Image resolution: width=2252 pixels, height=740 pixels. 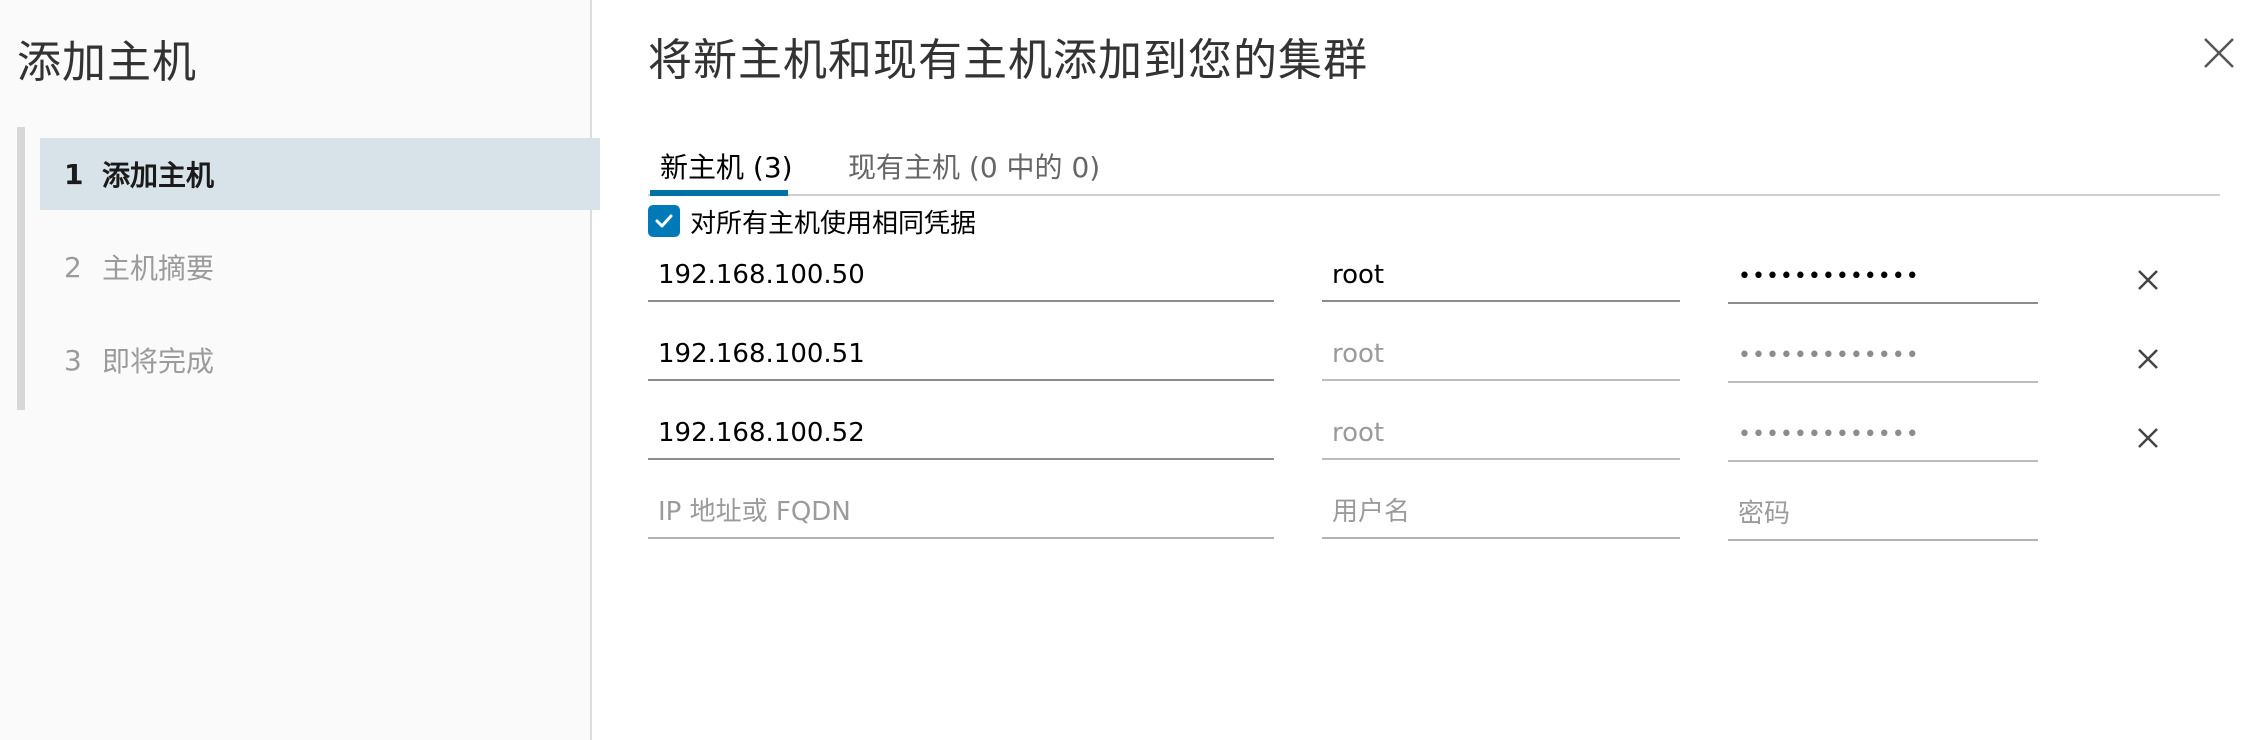 I want to click on new-password-field: 密码, so click(x=1883, y=517).